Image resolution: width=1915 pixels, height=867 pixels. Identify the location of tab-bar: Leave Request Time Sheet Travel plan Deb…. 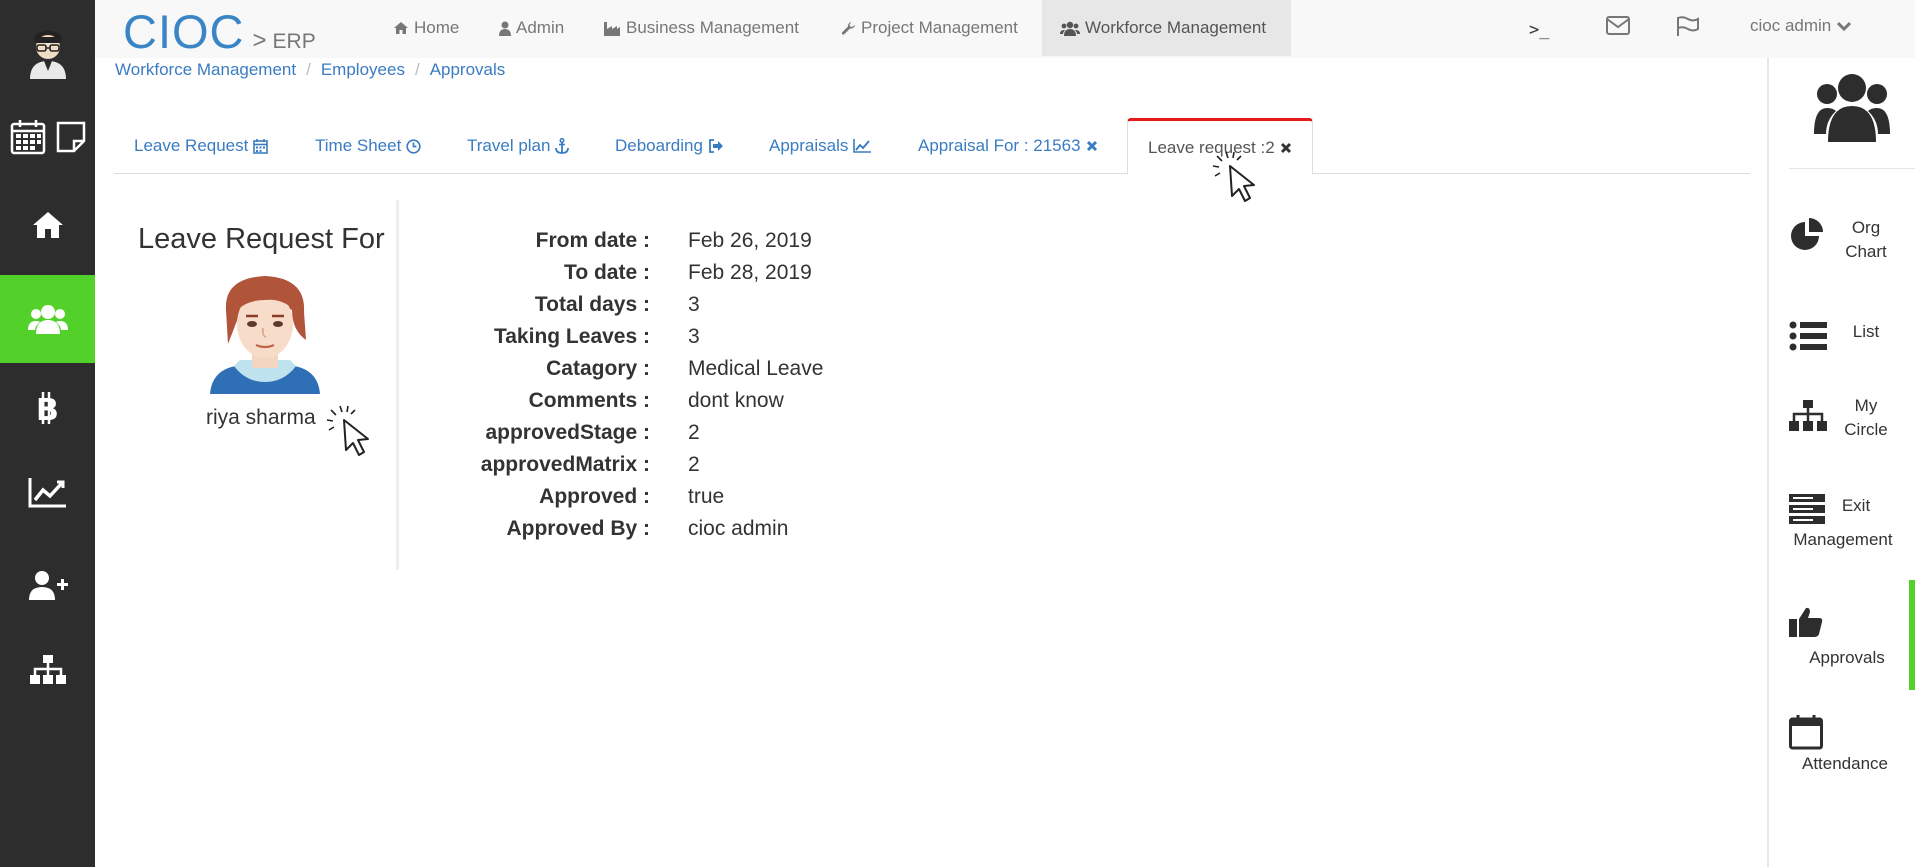
(932, 146).